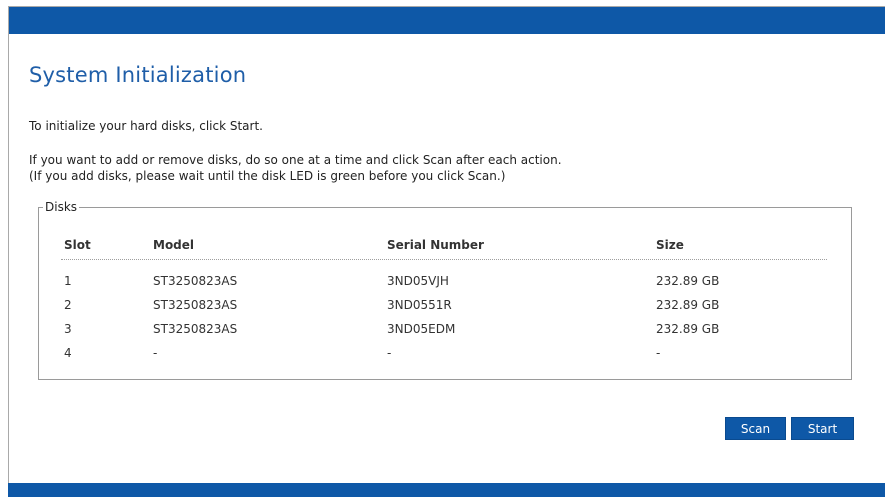  What do you see at coordinates (446, 490) in the screenshot?
I see `footer-bar` at bounding box center [446, 490].